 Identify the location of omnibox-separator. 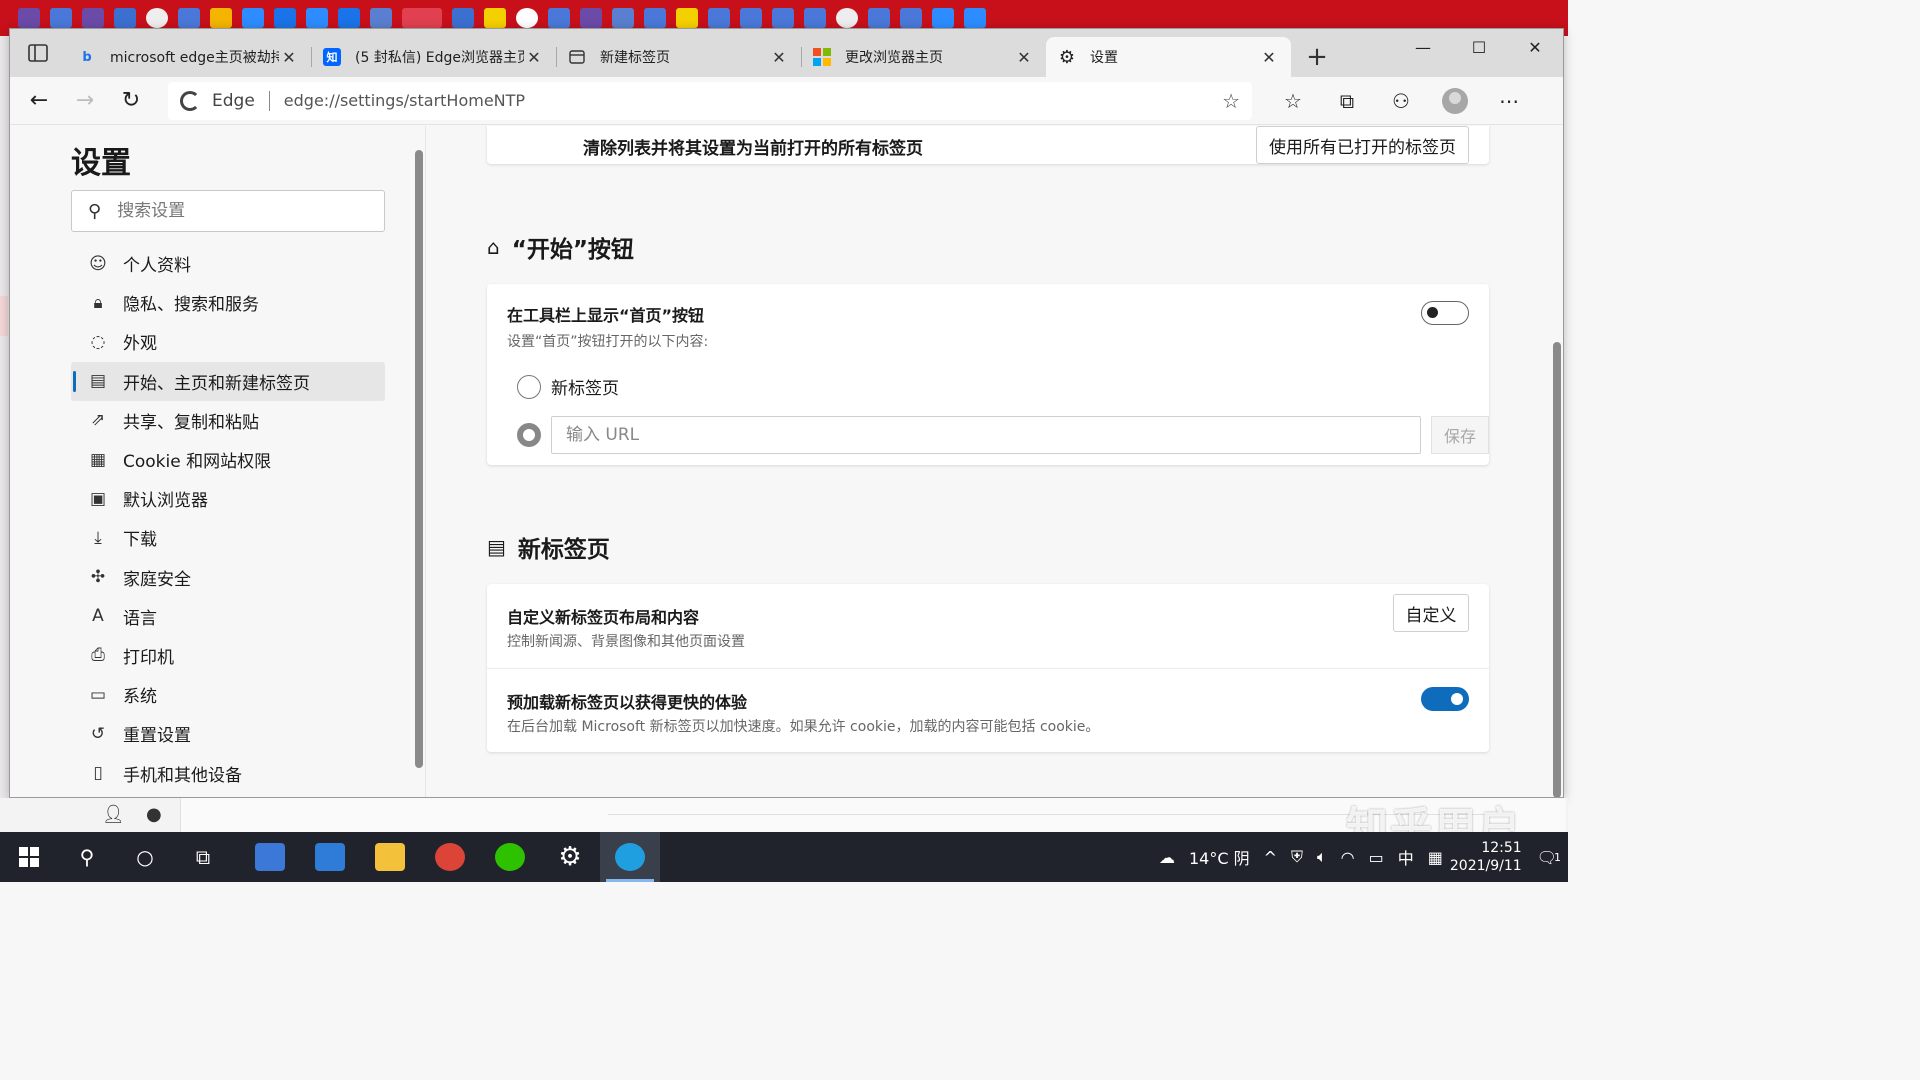
(269, 100).